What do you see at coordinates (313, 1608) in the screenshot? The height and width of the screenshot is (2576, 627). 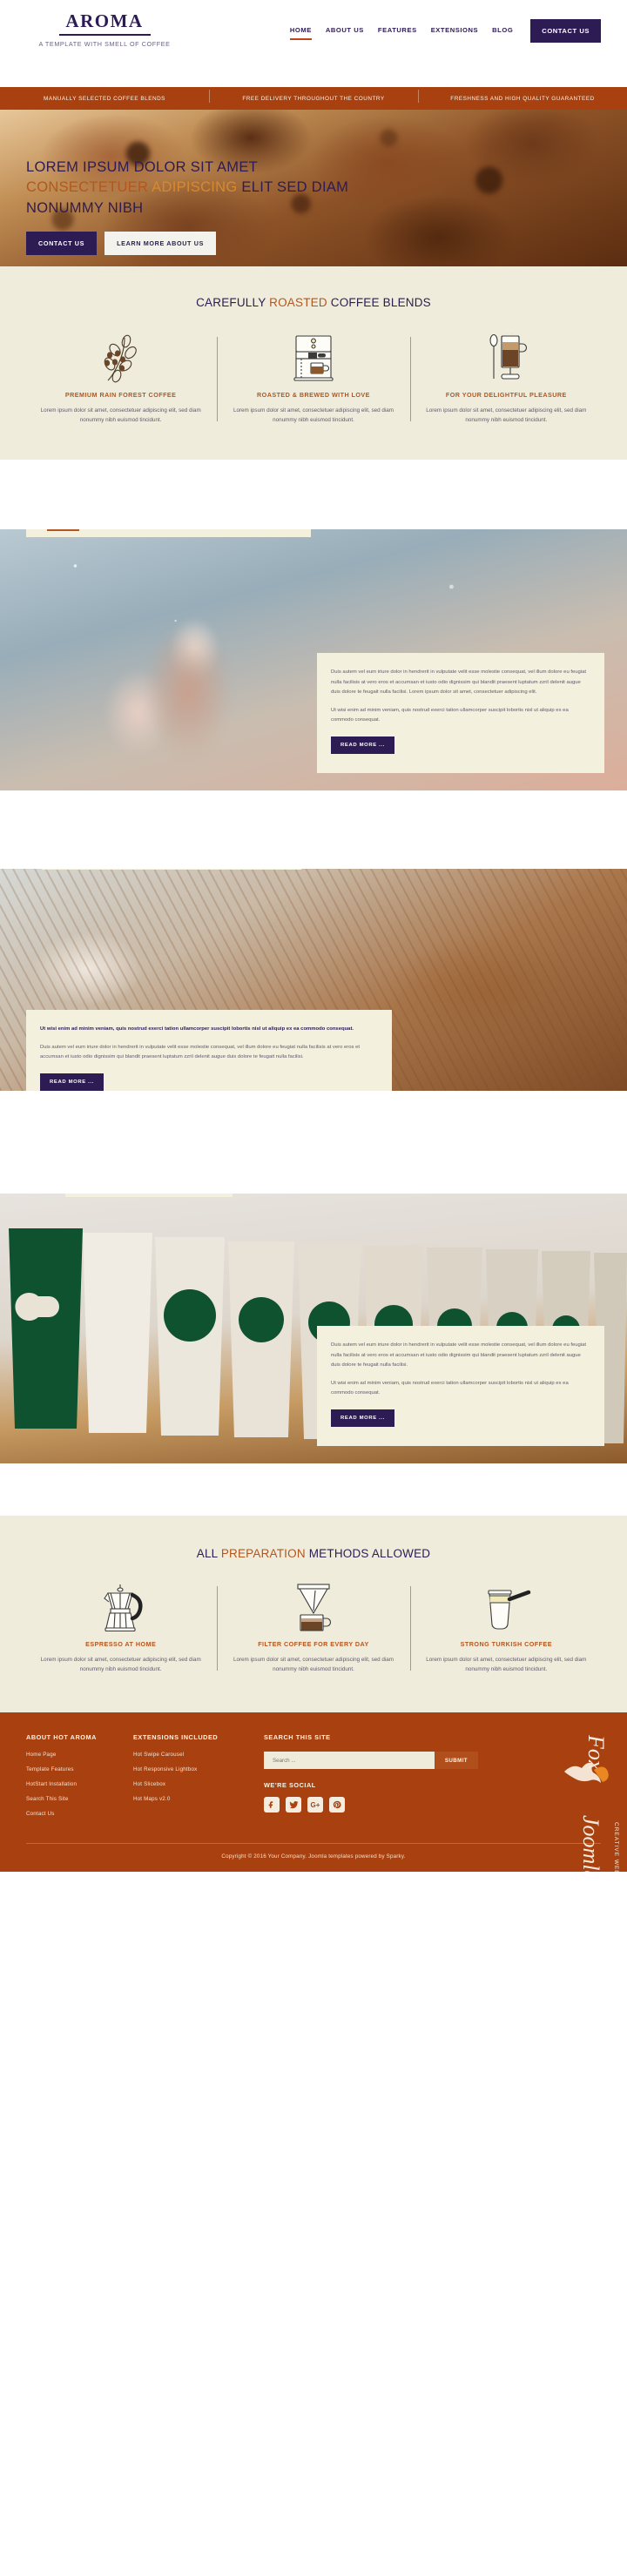 I see `pour-over-icon` at bounding box center [313, 1608].